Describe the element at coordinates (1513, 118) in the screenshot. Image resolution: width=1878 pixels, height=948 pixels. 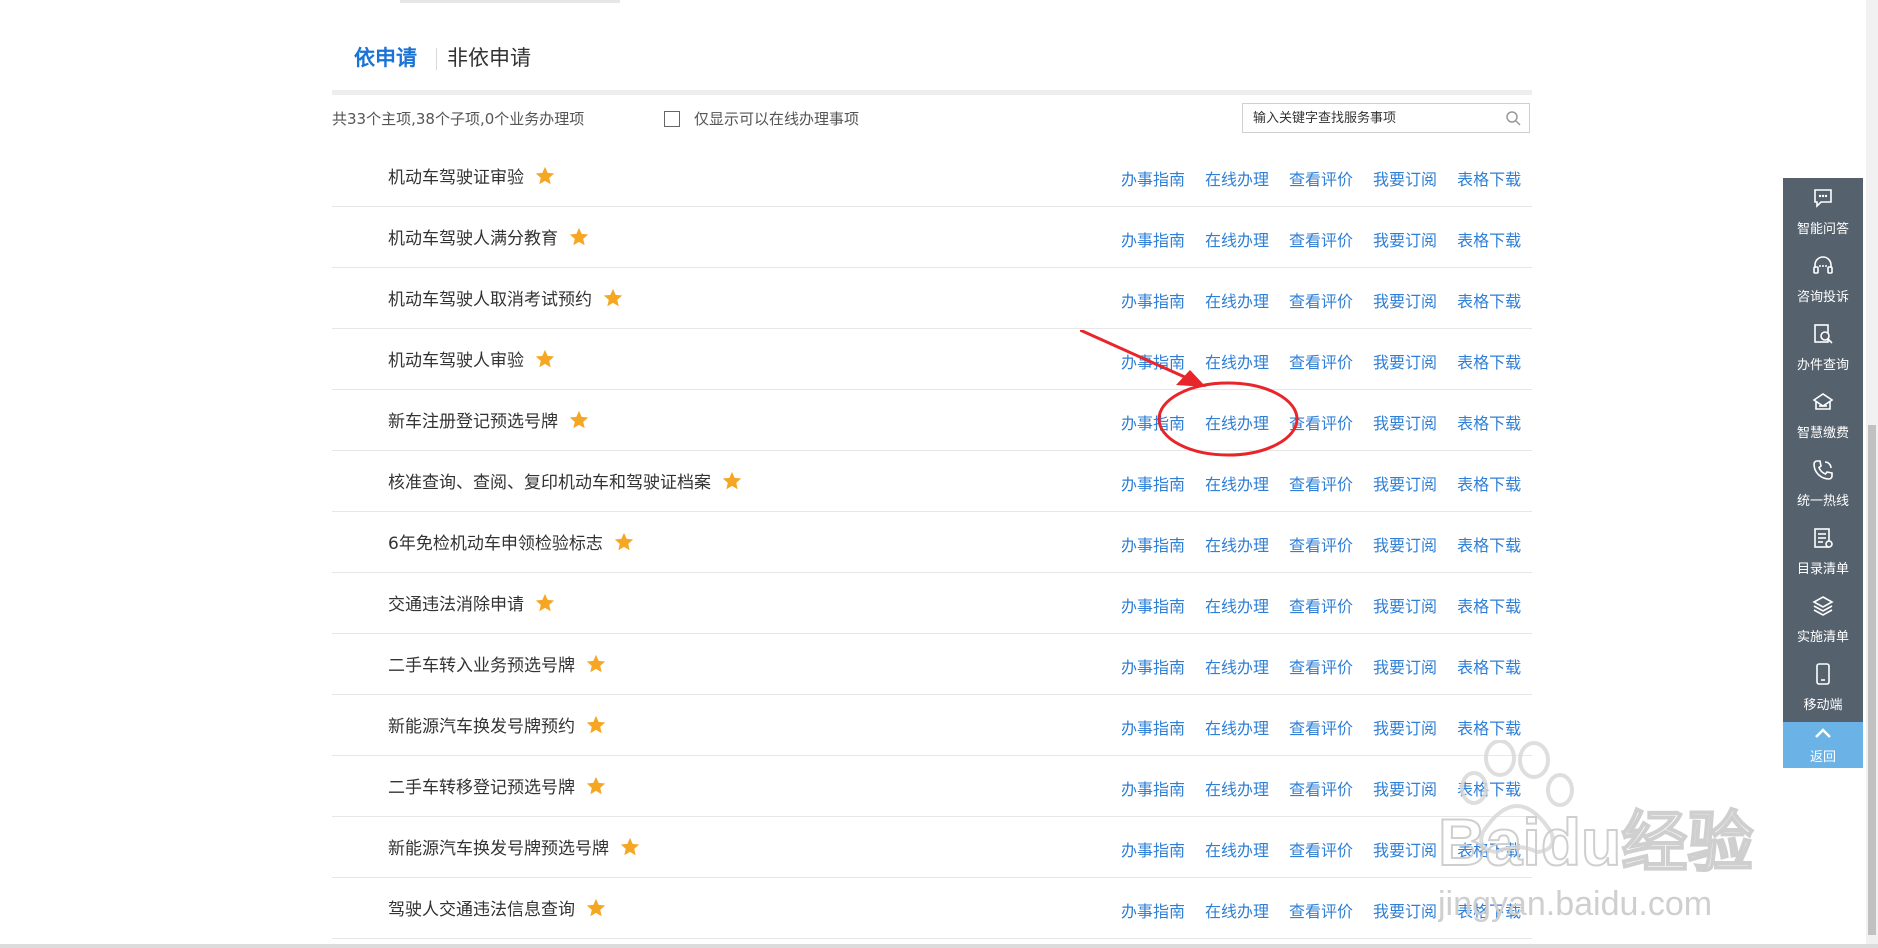
I see `search-icon` at that location.